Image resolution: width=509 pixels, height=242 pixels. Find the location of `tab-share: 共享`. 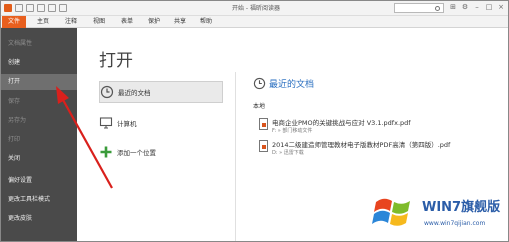

tab-share: 共享 is located at coordinates (180, 22).